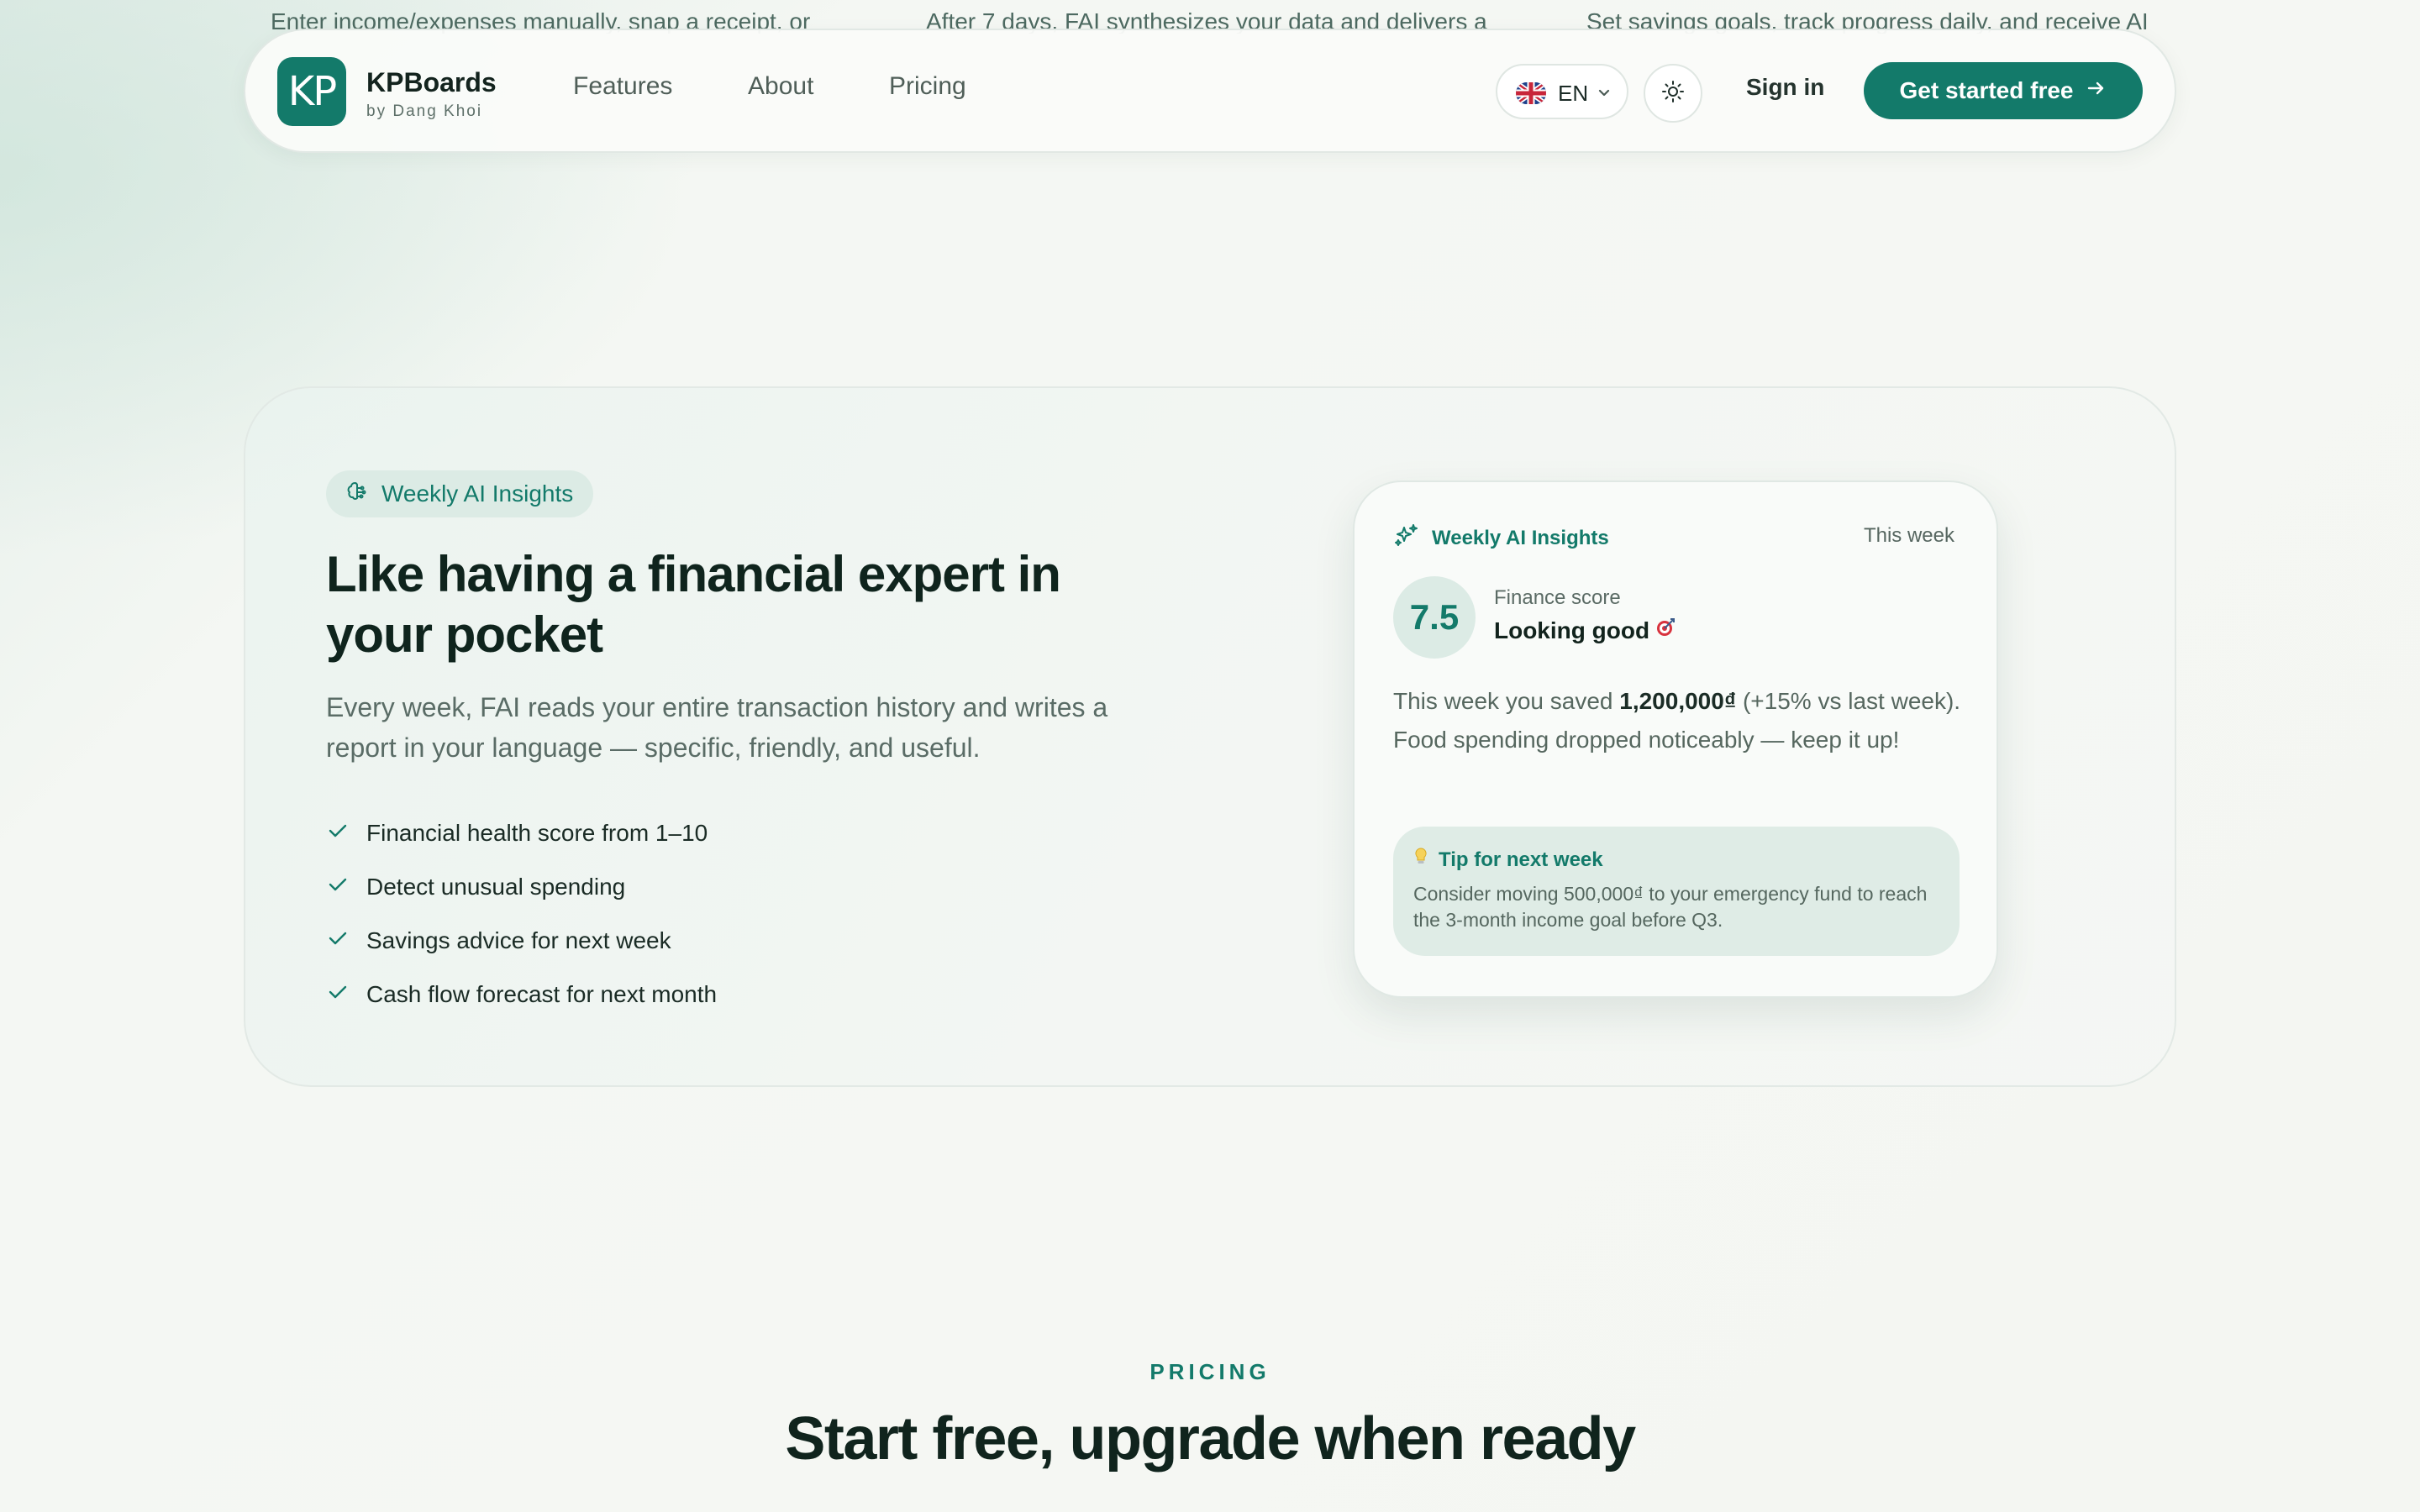 Image resolution: width=2420 pixels, height=1512 pixels. Describe the element at coordinates (432, 82) in the screenshot. I see `brand-name: KPBoards` at that location.